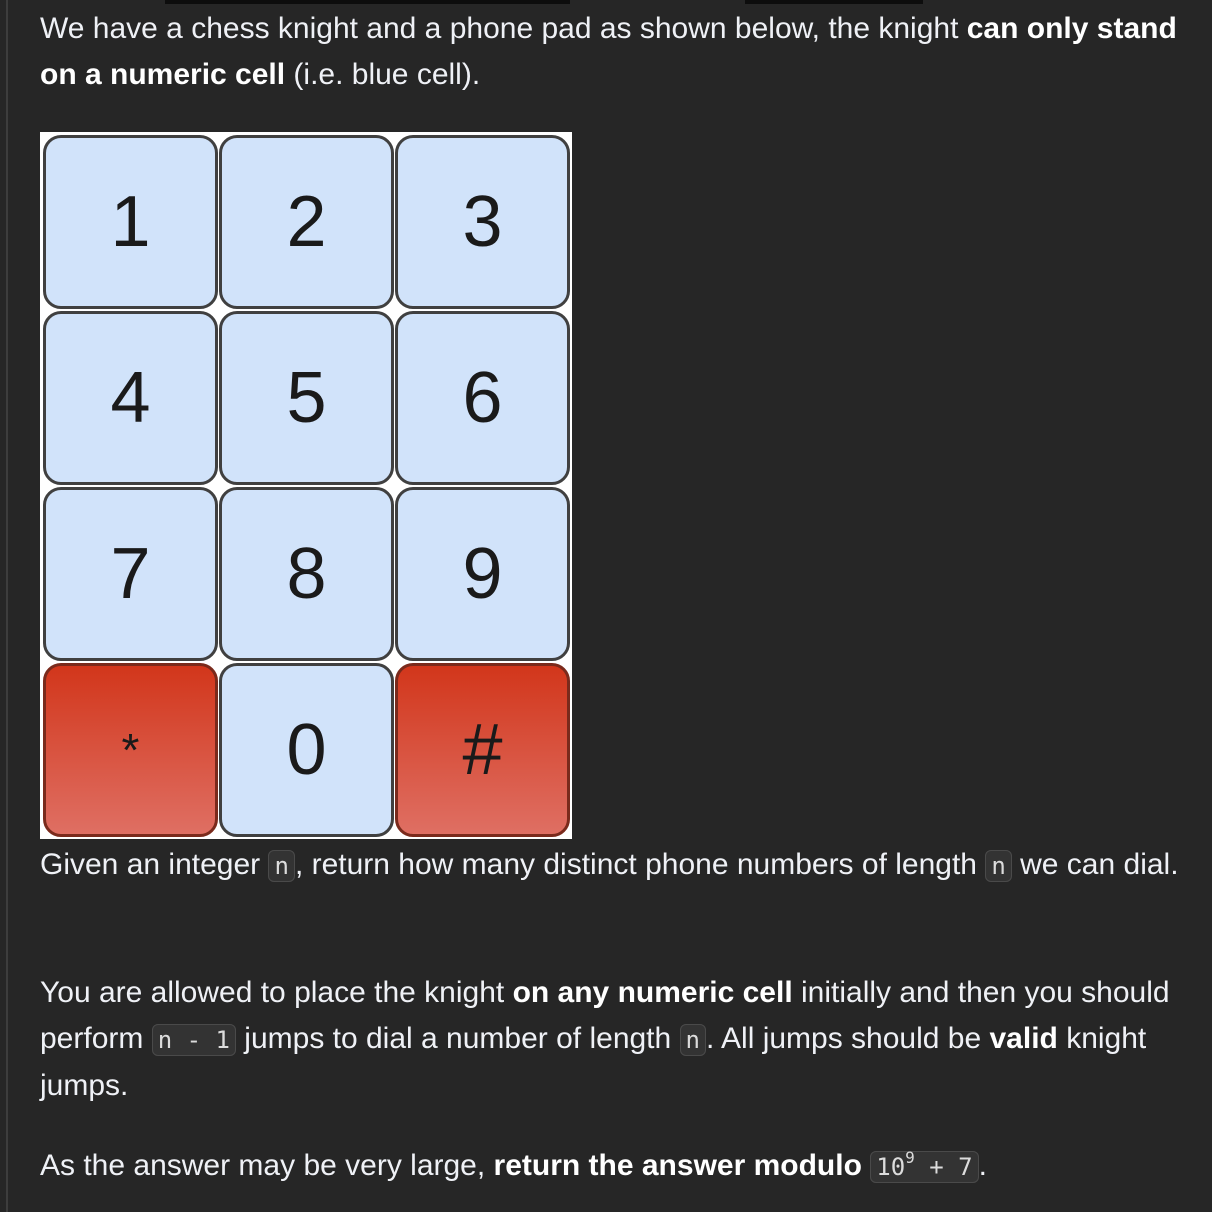 The width and height of the screenshot is (1212, 1212). I want to click on rules-text: . All jumps should be, so click(848, 1038).